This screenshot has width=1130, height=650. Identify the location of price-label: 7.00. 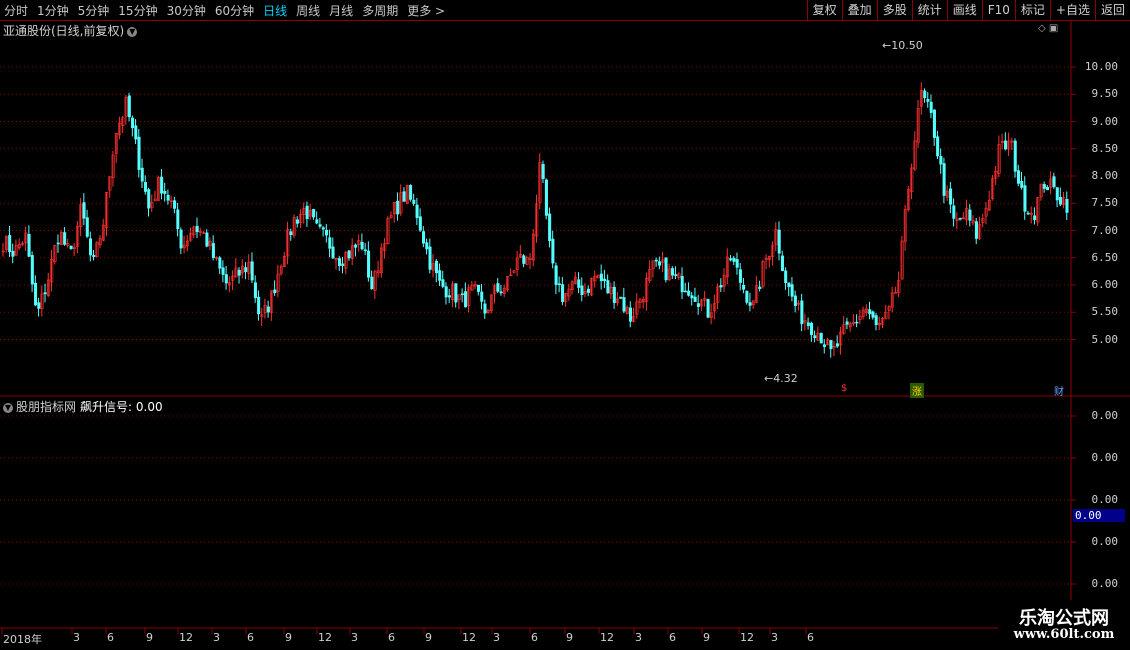
(1105, 230).